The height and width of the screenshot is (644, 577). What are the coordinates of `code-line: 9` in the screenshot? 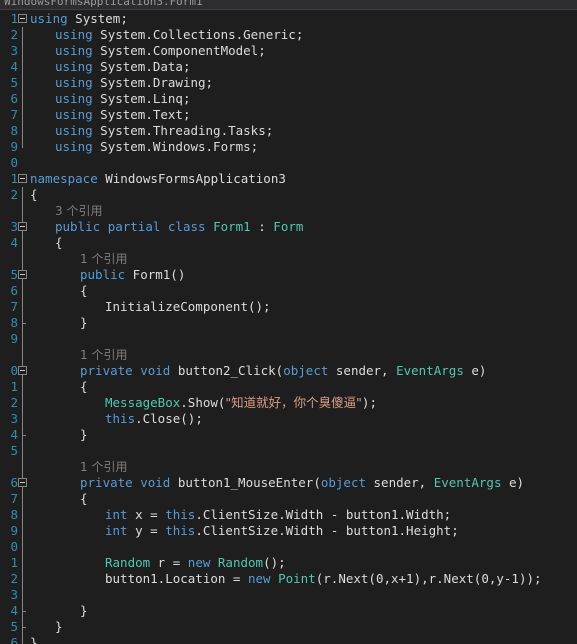 It's located at (288, 339).